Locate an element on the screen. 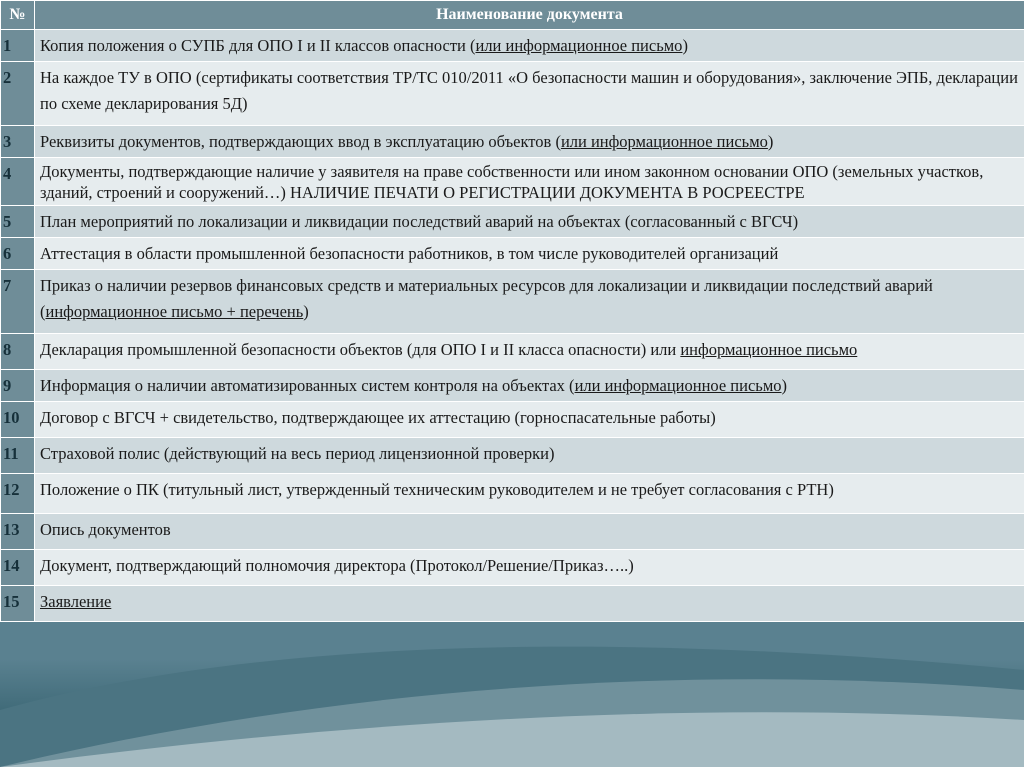  row-number: 7 is located at coordinates (17, 301).